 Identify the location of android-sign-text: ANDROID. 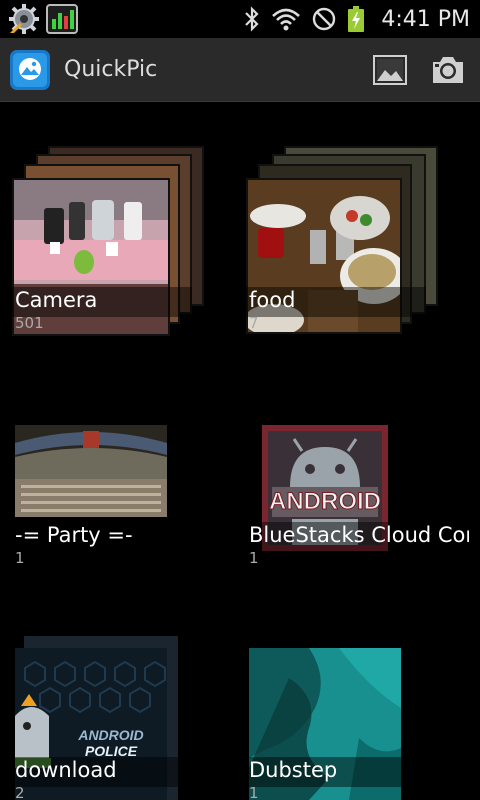
(325, 501).